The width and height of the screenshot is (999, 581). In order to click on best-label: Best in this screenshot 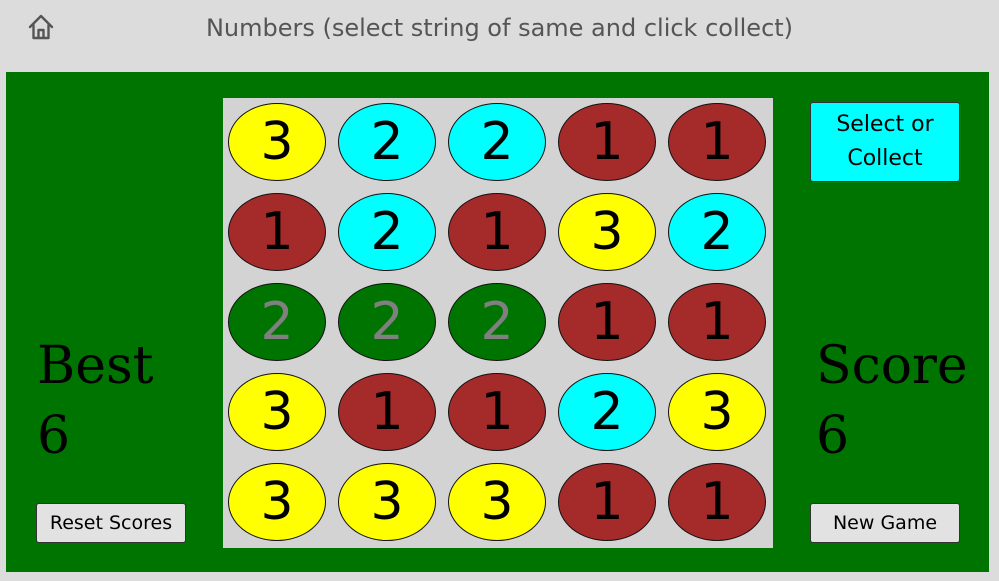, I will do `click(95, 366)`.